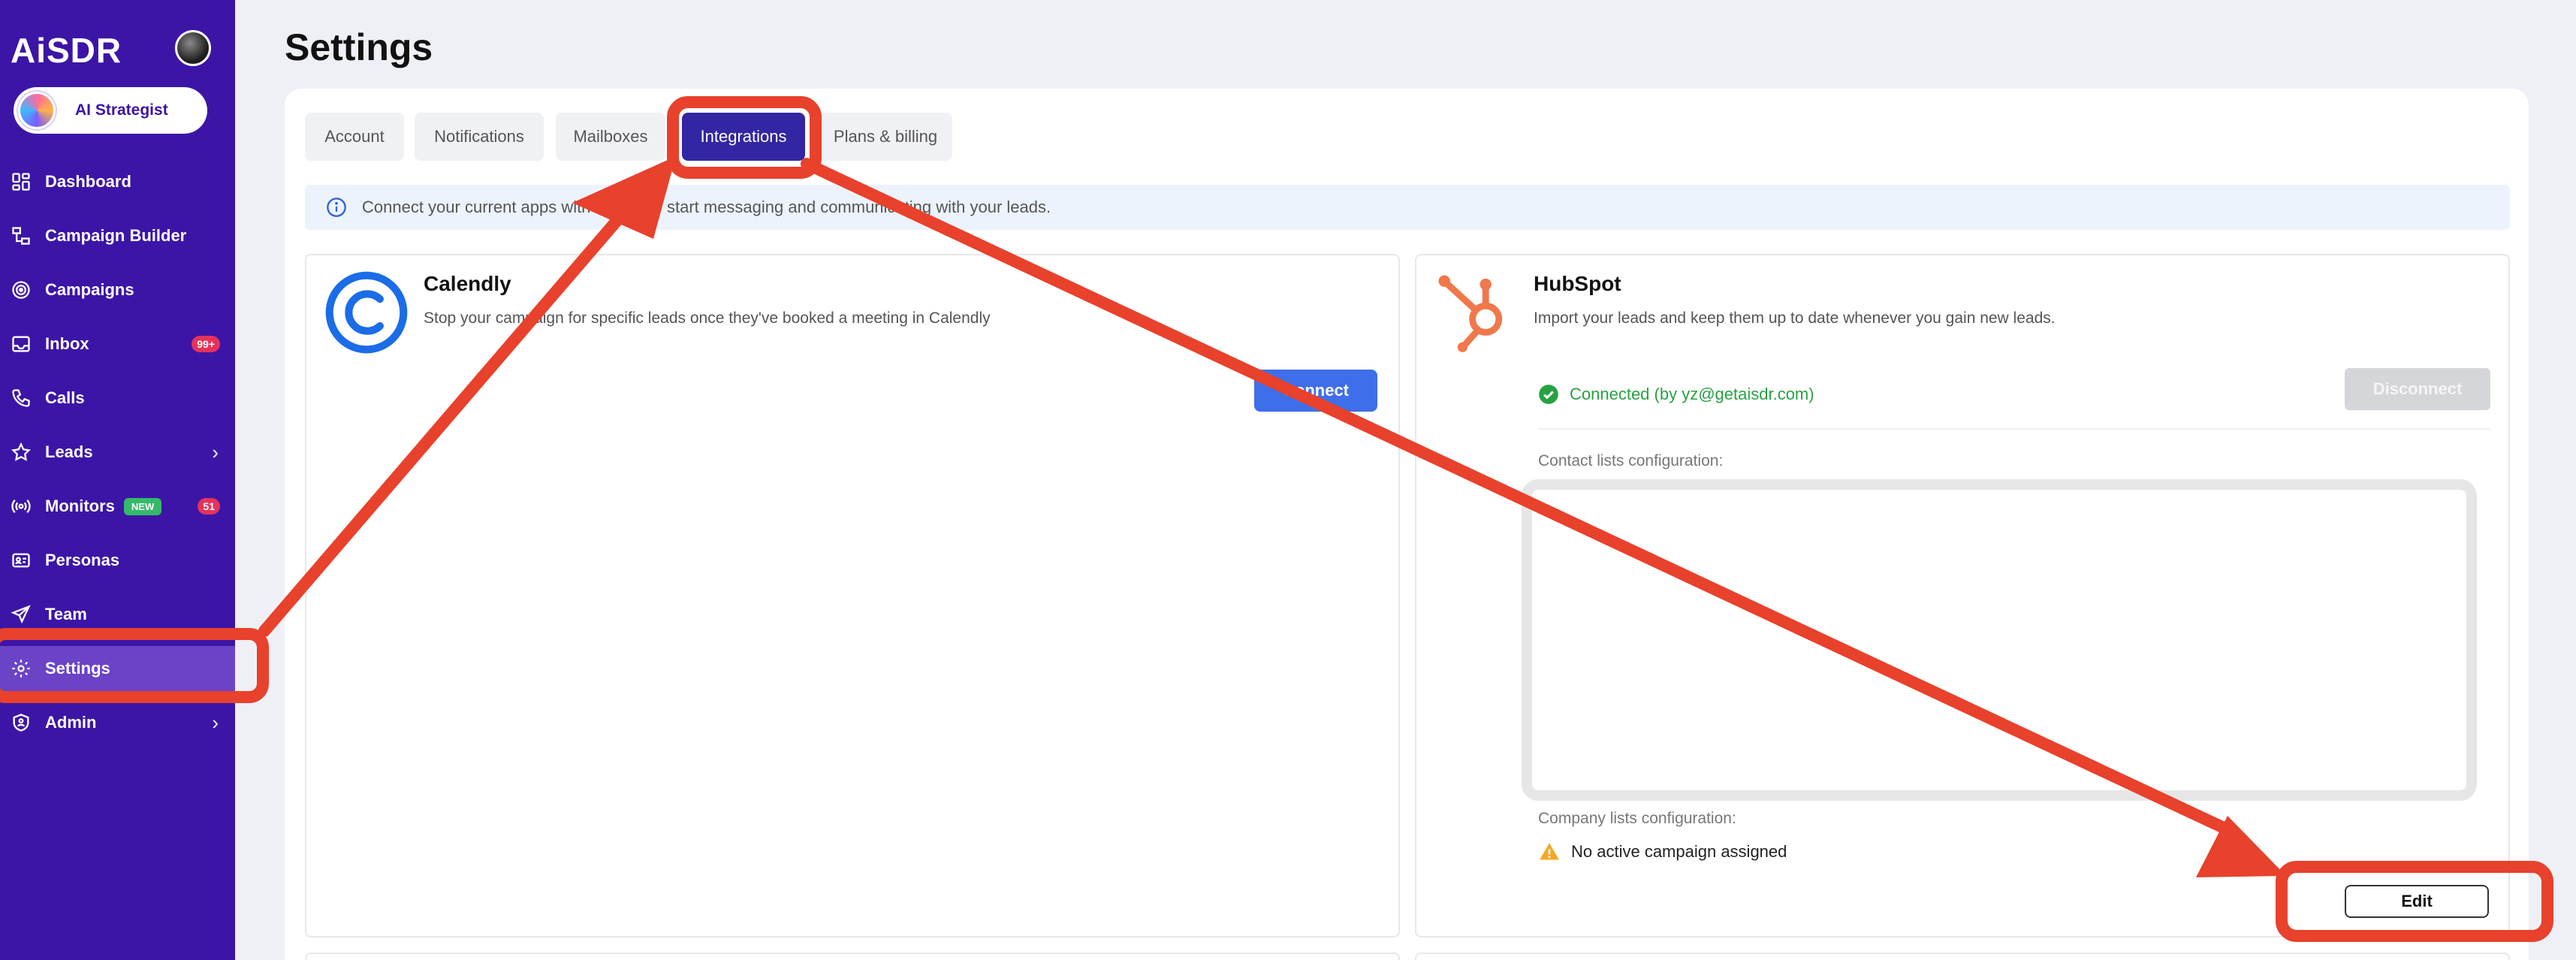  Describe the element at coordinates (21, 344) in the screenshot. I see `inbox-icon` at that location.